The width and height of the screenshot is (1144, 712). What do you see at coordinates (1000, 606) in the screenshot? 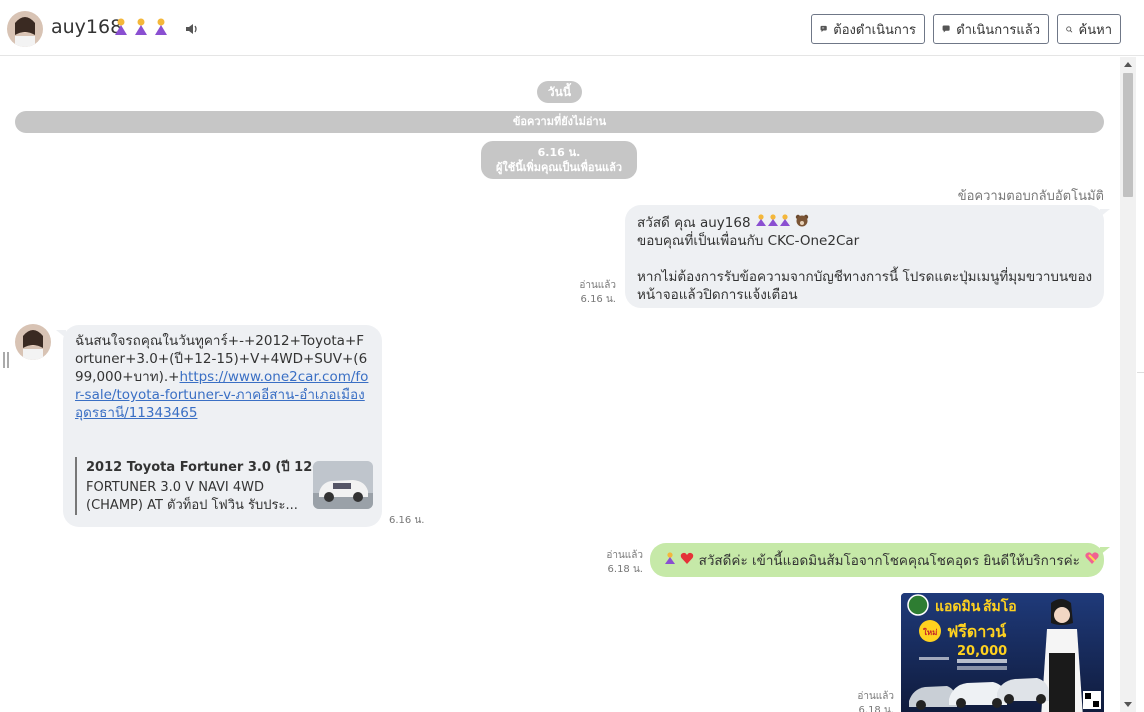
I see `svg-text: ส้มโอ` at bounding box center [1000, 606].